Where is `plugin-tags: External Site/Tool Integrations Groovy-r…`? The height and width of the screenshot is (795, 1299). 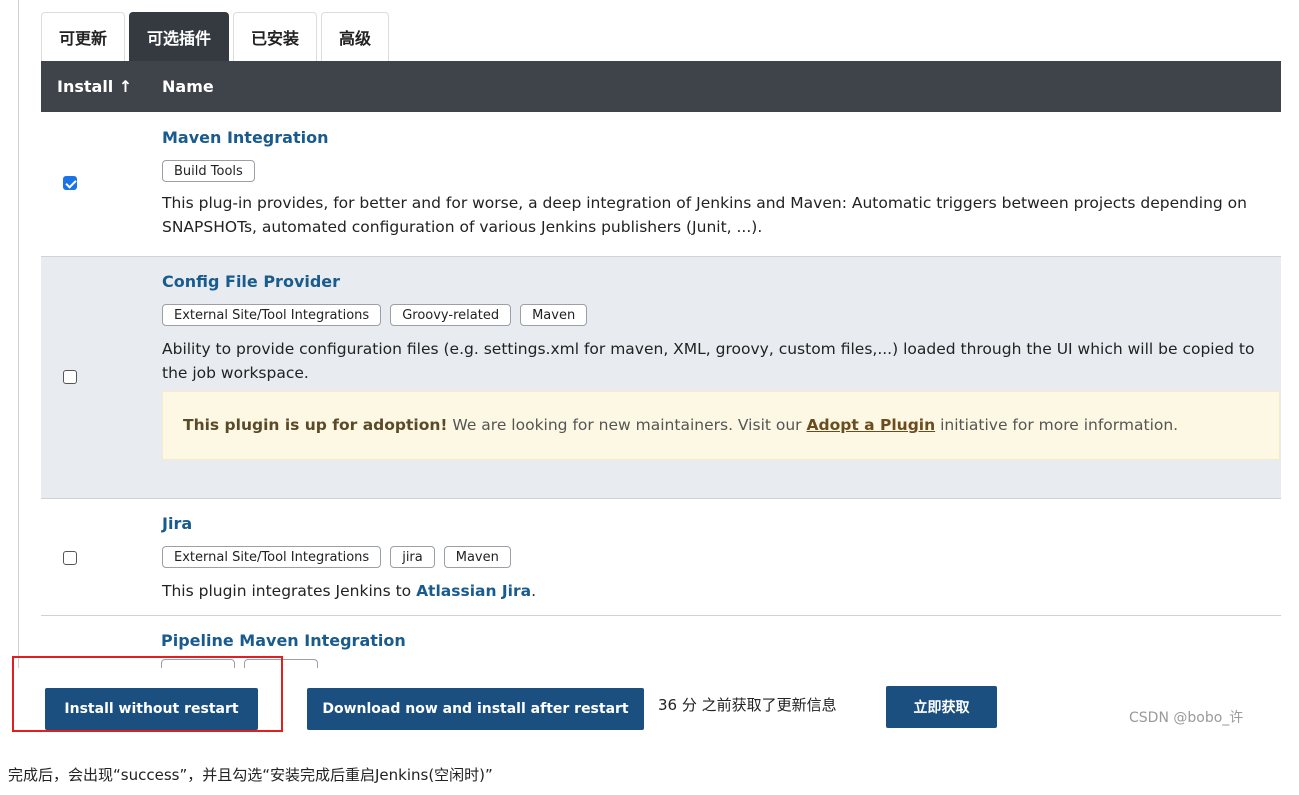
plugin-tags: External Site/Tool Integrations Groovy-r… is located at coordinates (375, 315).